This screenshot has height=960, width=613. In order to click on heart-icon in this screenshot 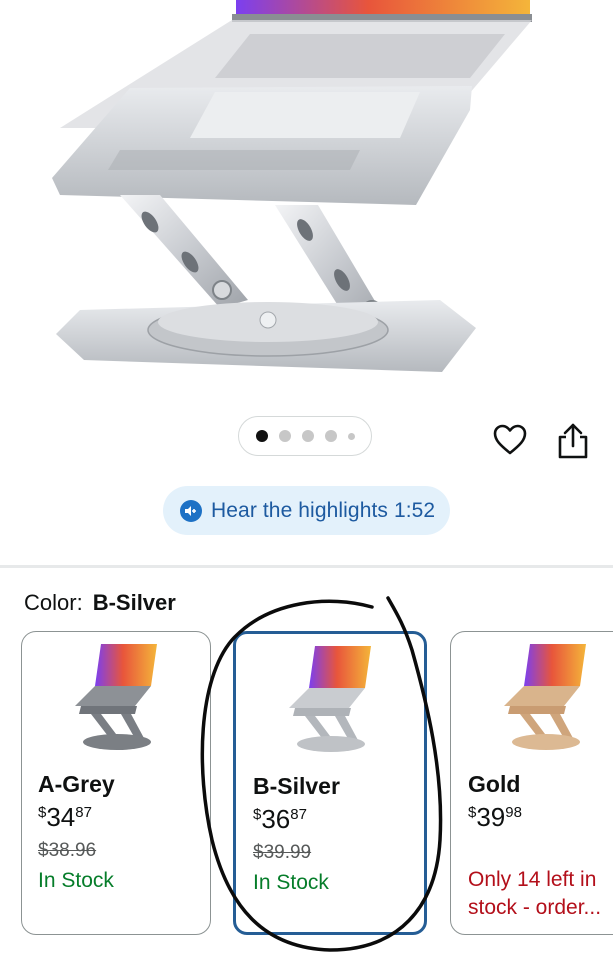, I will do `click(510, 440)`.